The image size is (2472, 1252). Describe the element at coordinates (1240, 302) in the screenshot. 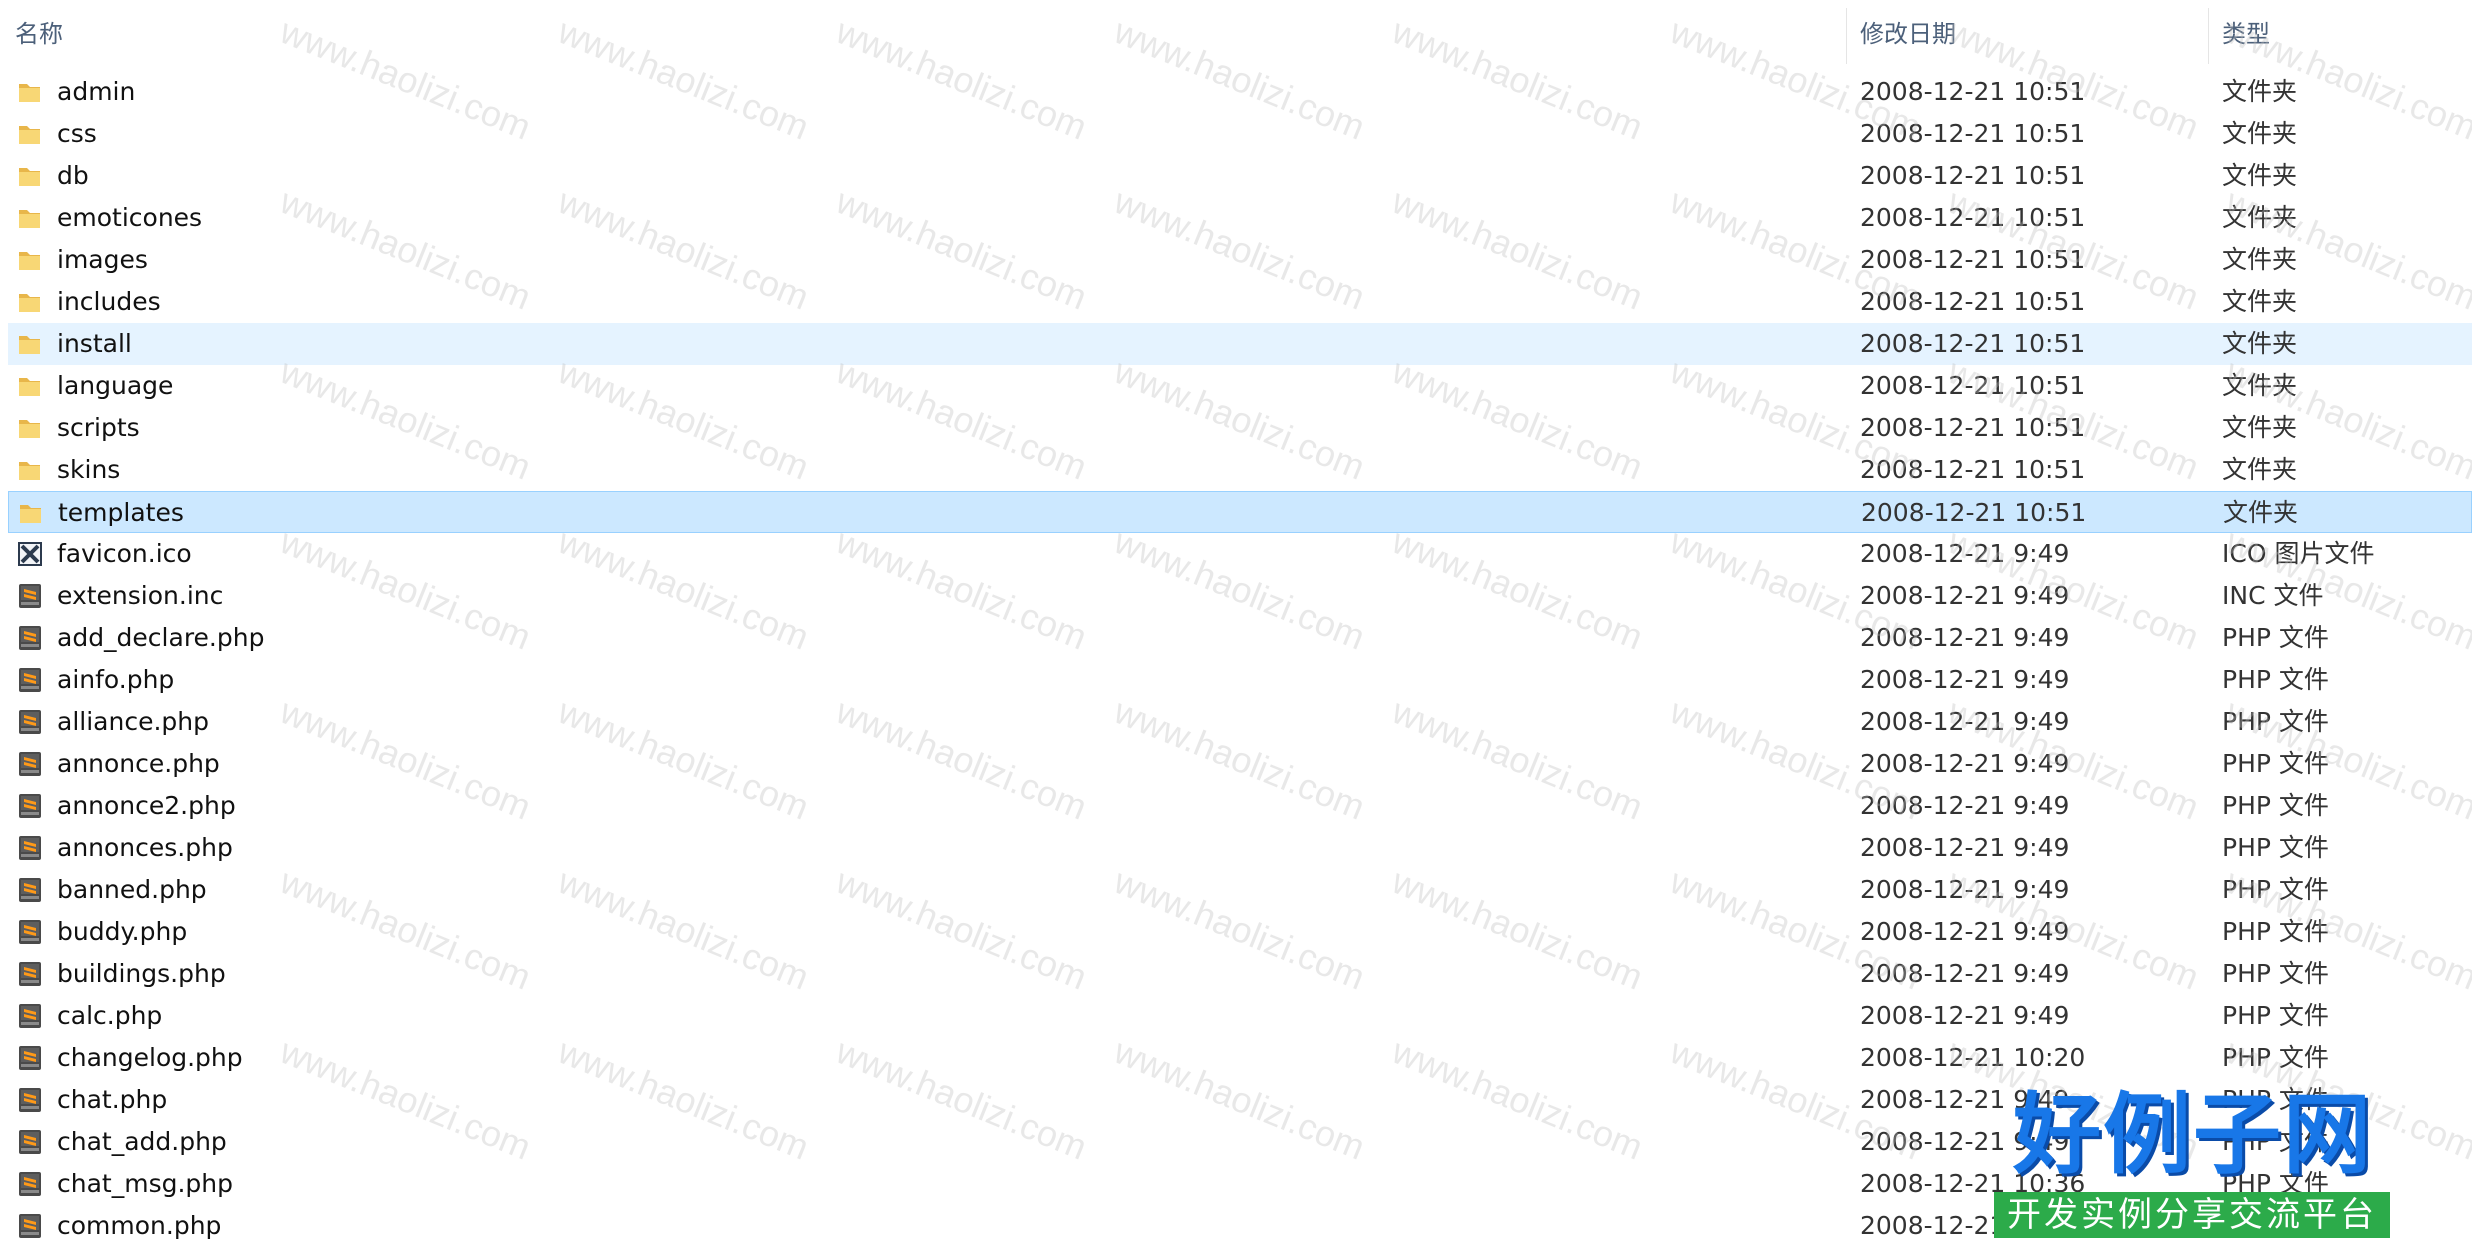

I see `file-row: includes 2008-12-21 10:51 文件夹` at that location.